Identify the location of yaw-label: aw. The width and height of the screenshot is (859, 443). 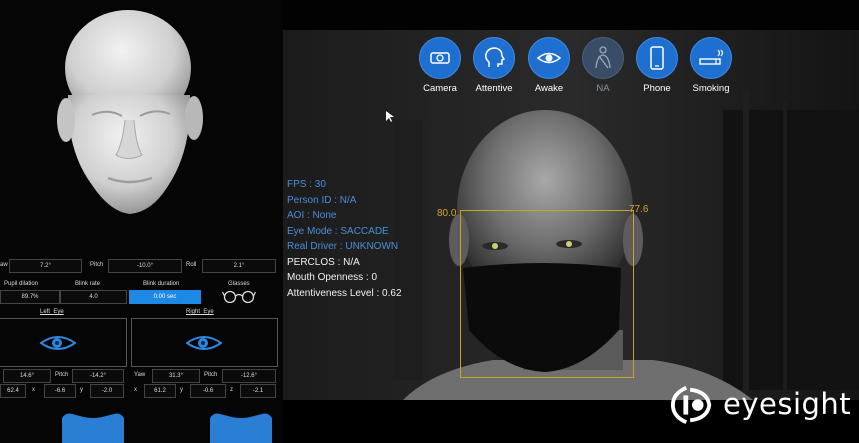
(4, 265).